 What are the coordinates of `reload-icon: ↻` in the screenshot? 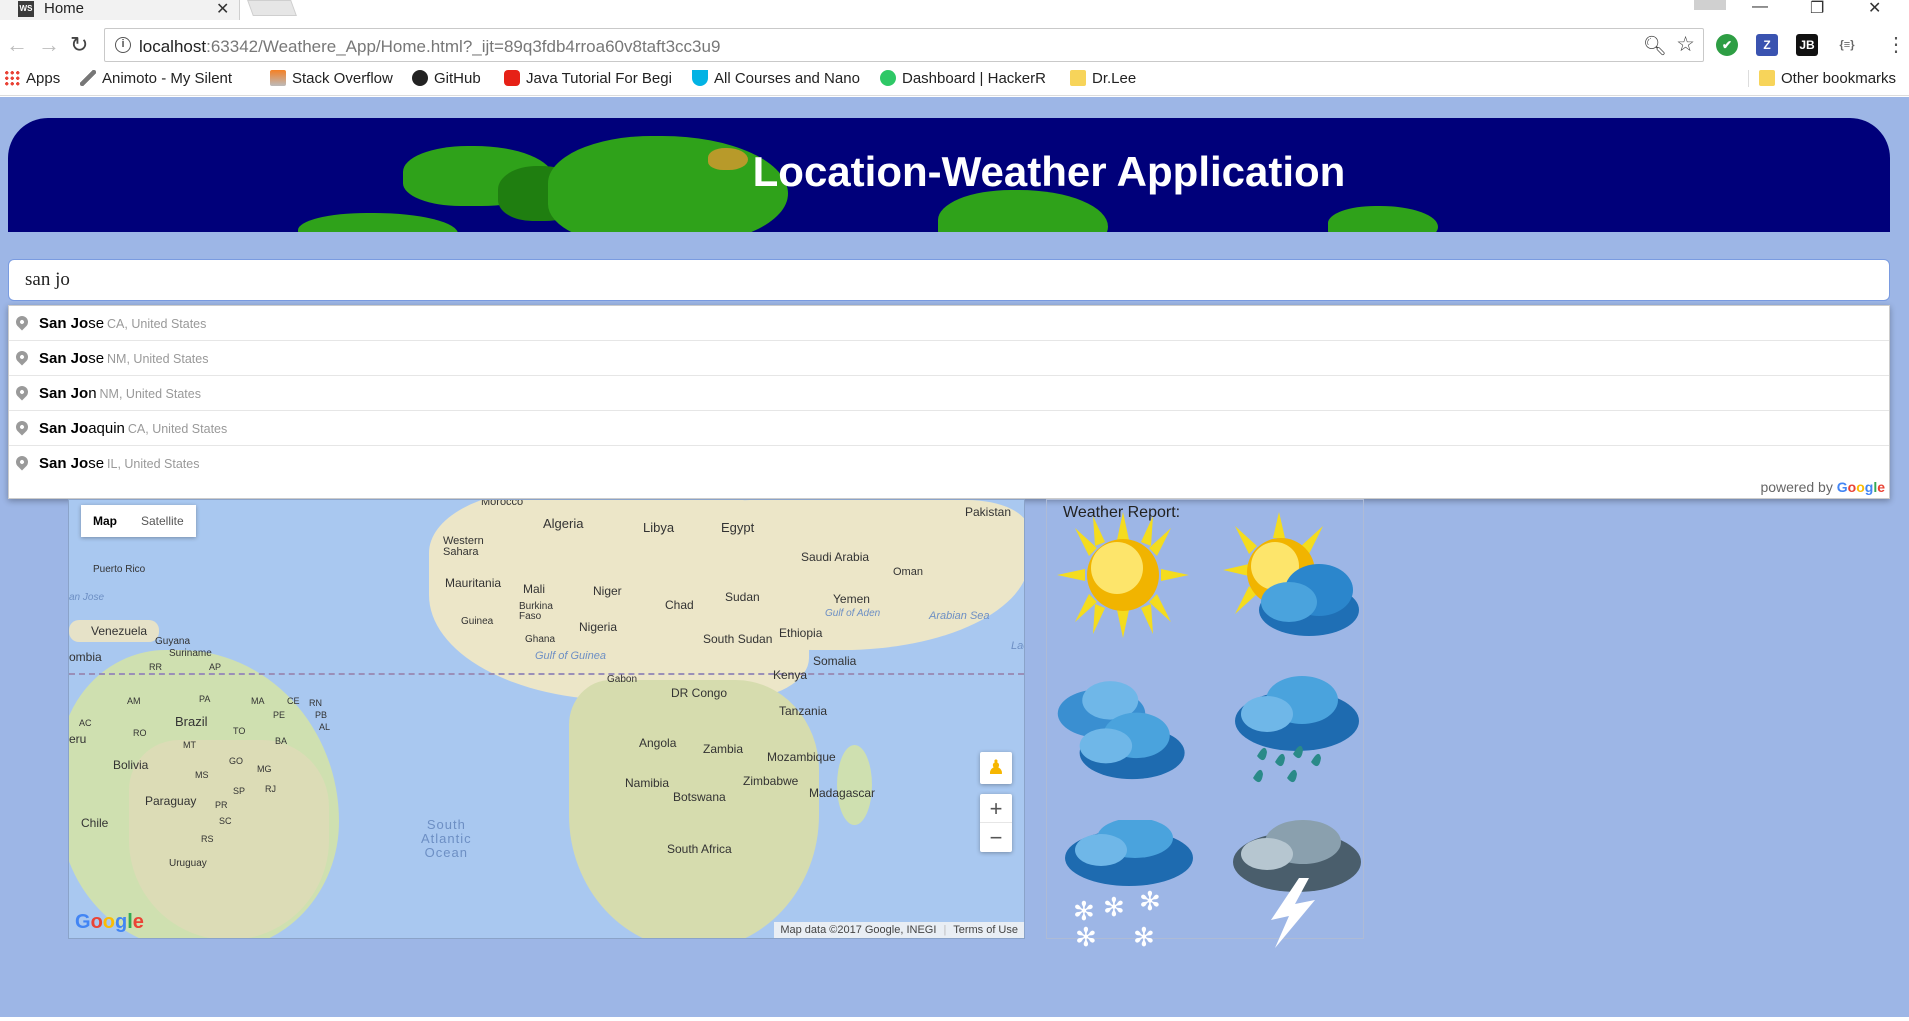 It's located at (79, 45).